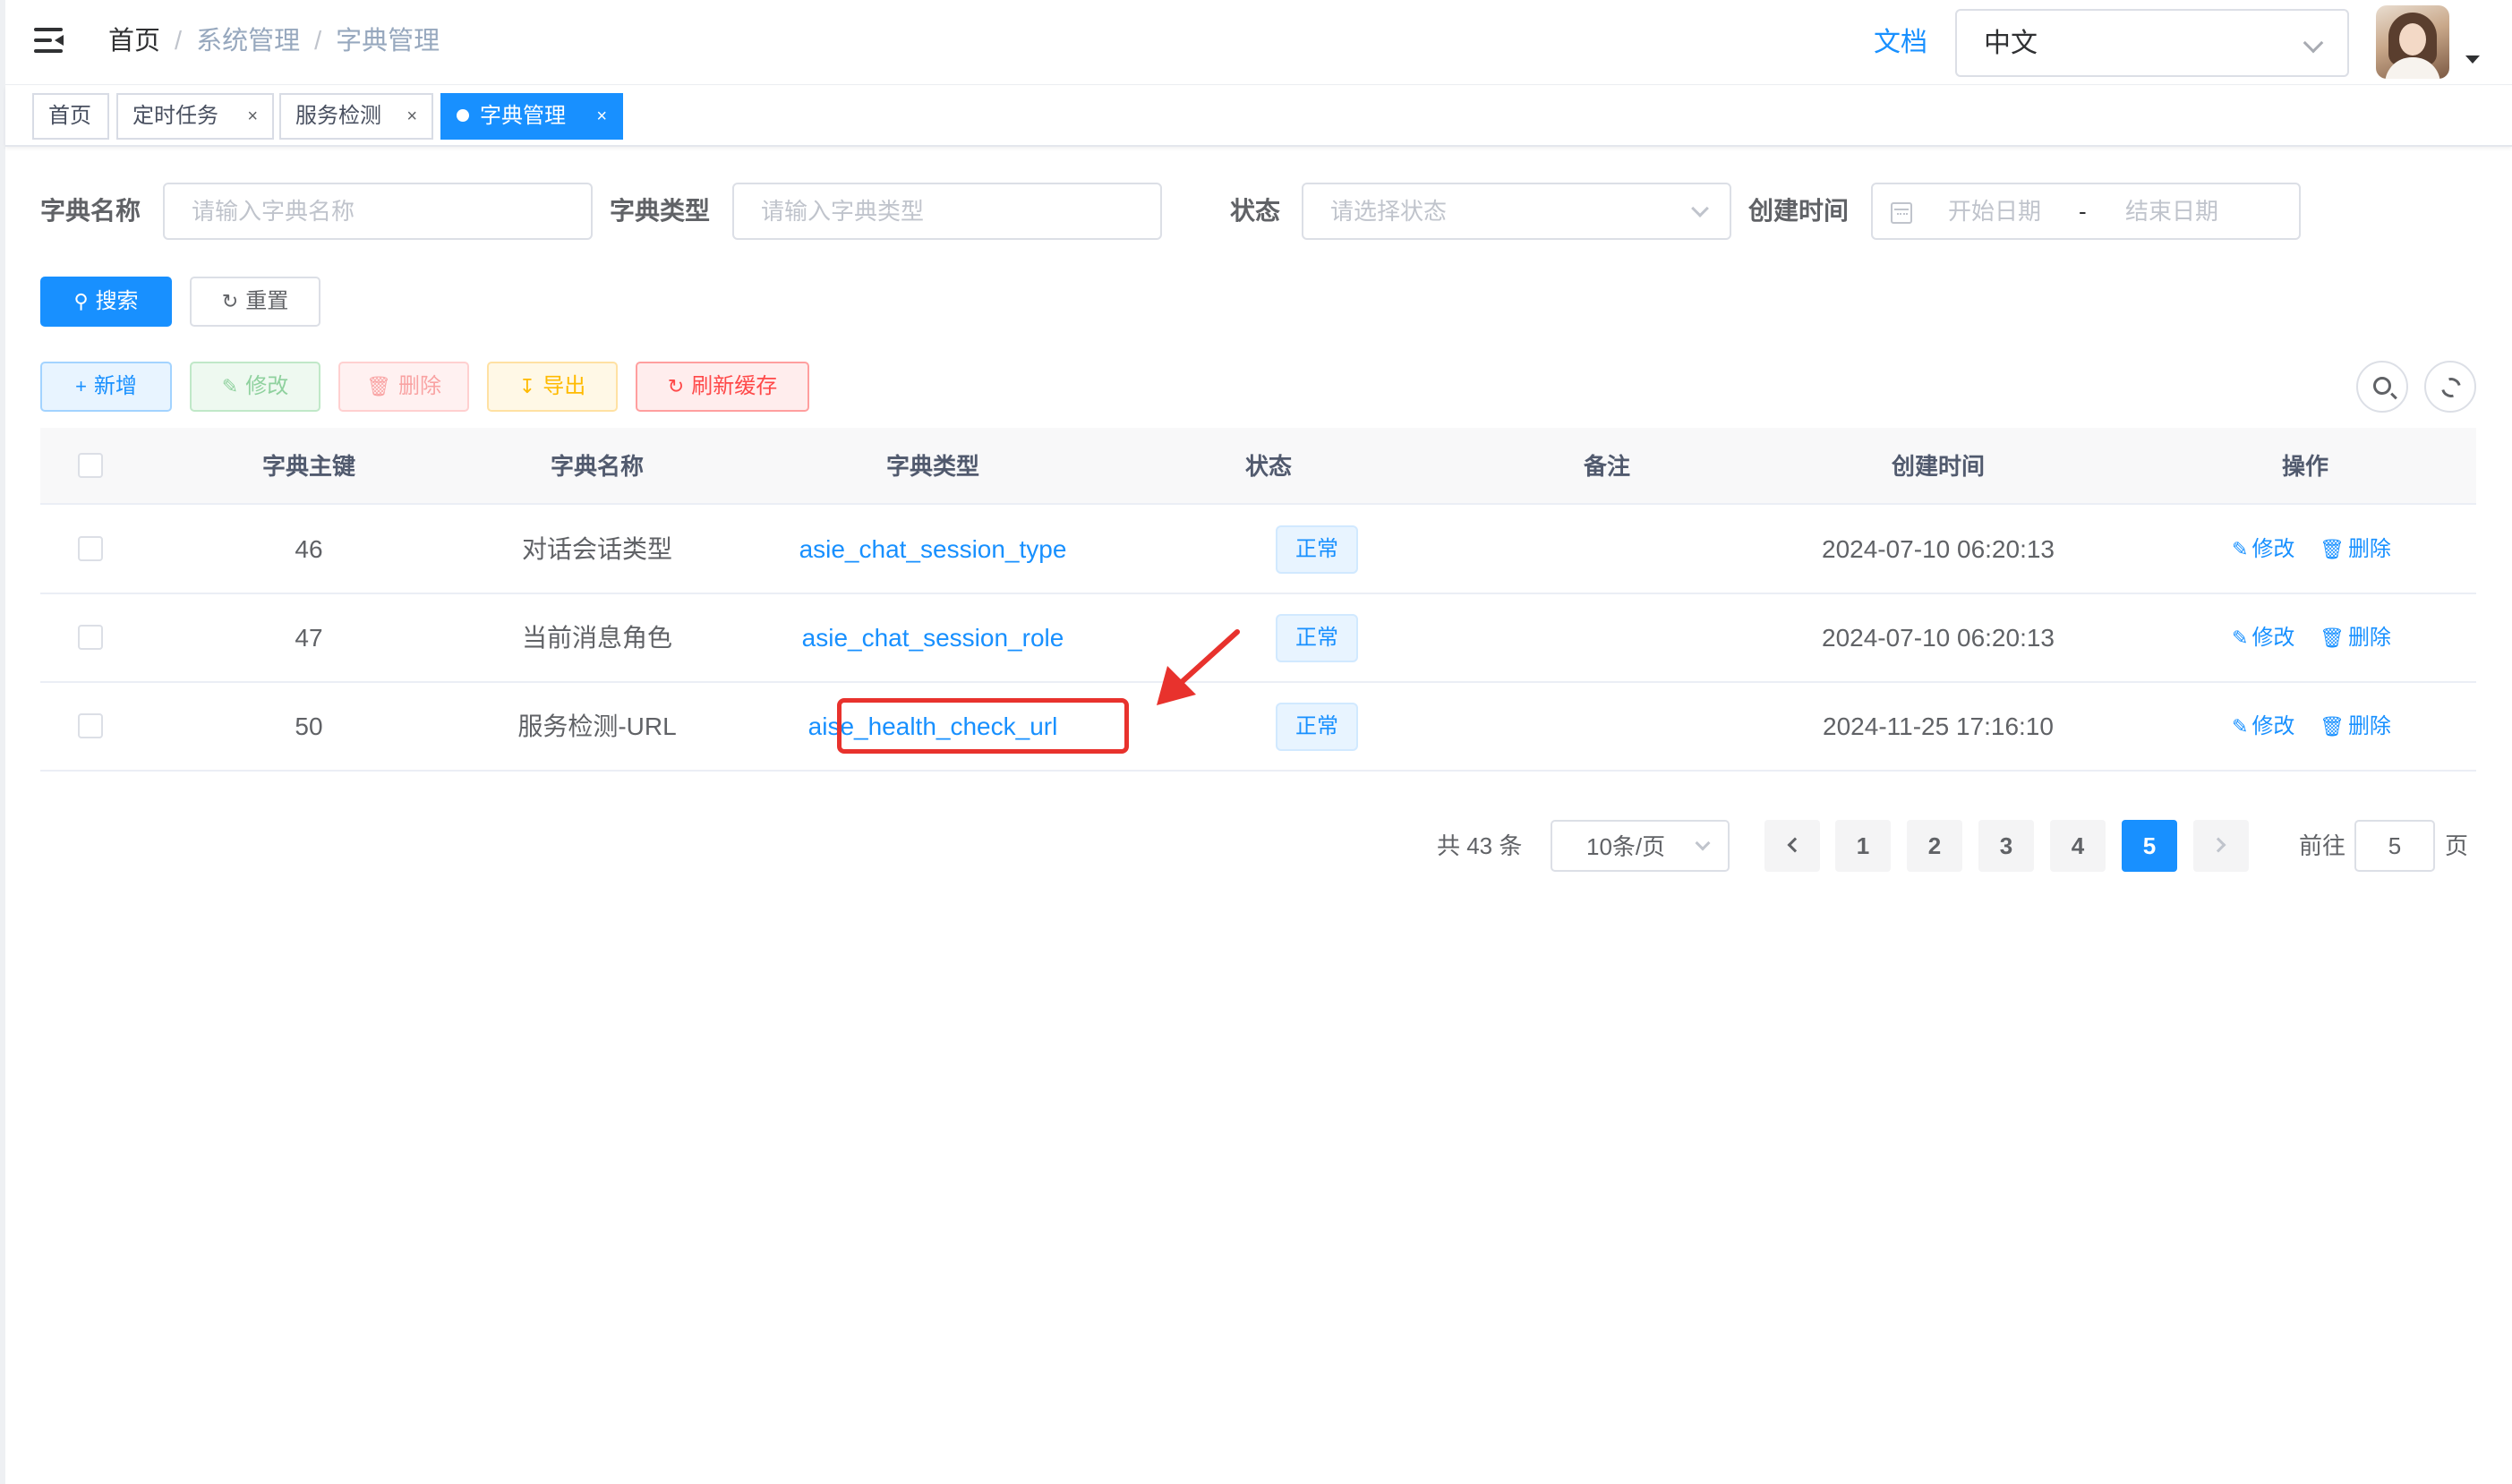 The height and width of the screenshot is (1484, 2512). I want to click on dict-type-placeholder: 请输入字典类型, so click(843, 211).